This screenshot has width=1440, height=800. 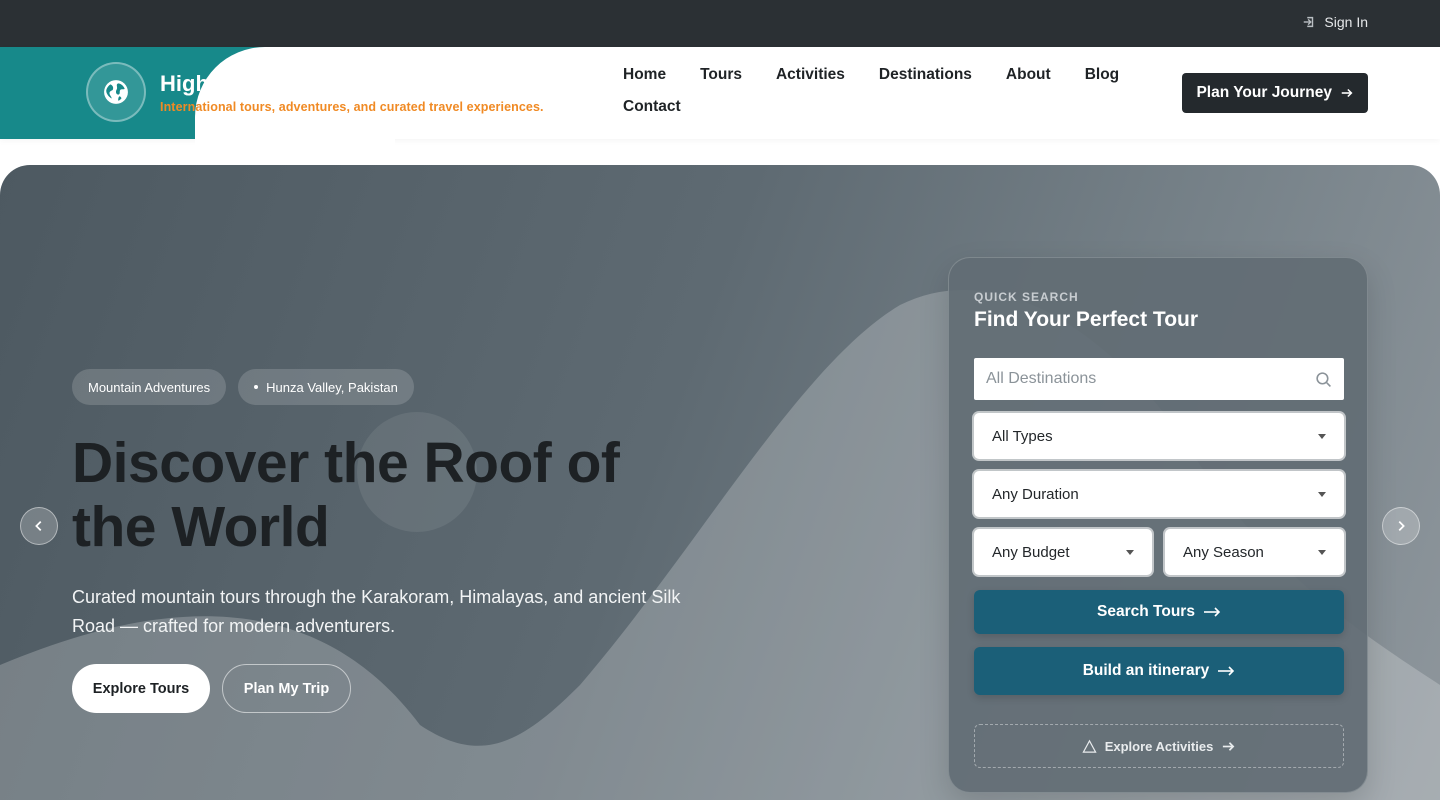 I want to click on logo, so click(x=116, y=92).